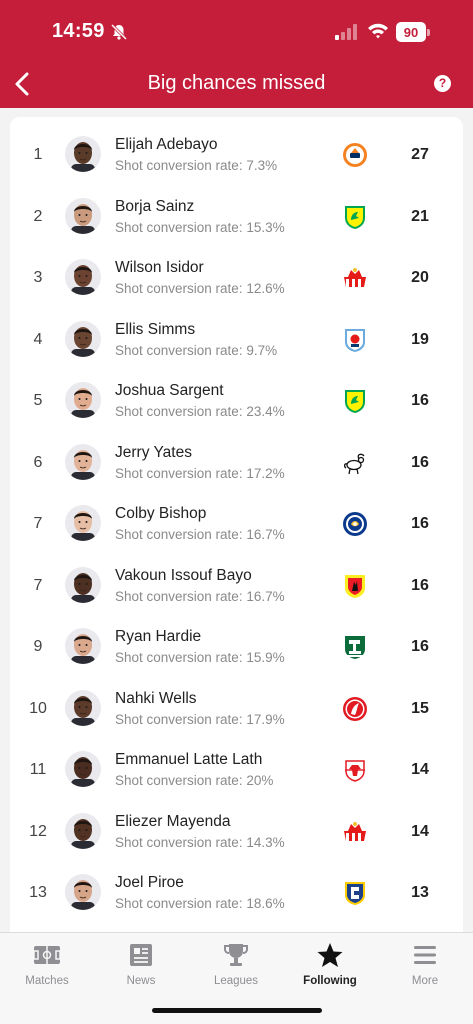 This screenshot has height=1024, width=473. What do you see at coordinates (47, 955) in the screenshot?
I see `pitch-icon` at bounding box center [47, 955].